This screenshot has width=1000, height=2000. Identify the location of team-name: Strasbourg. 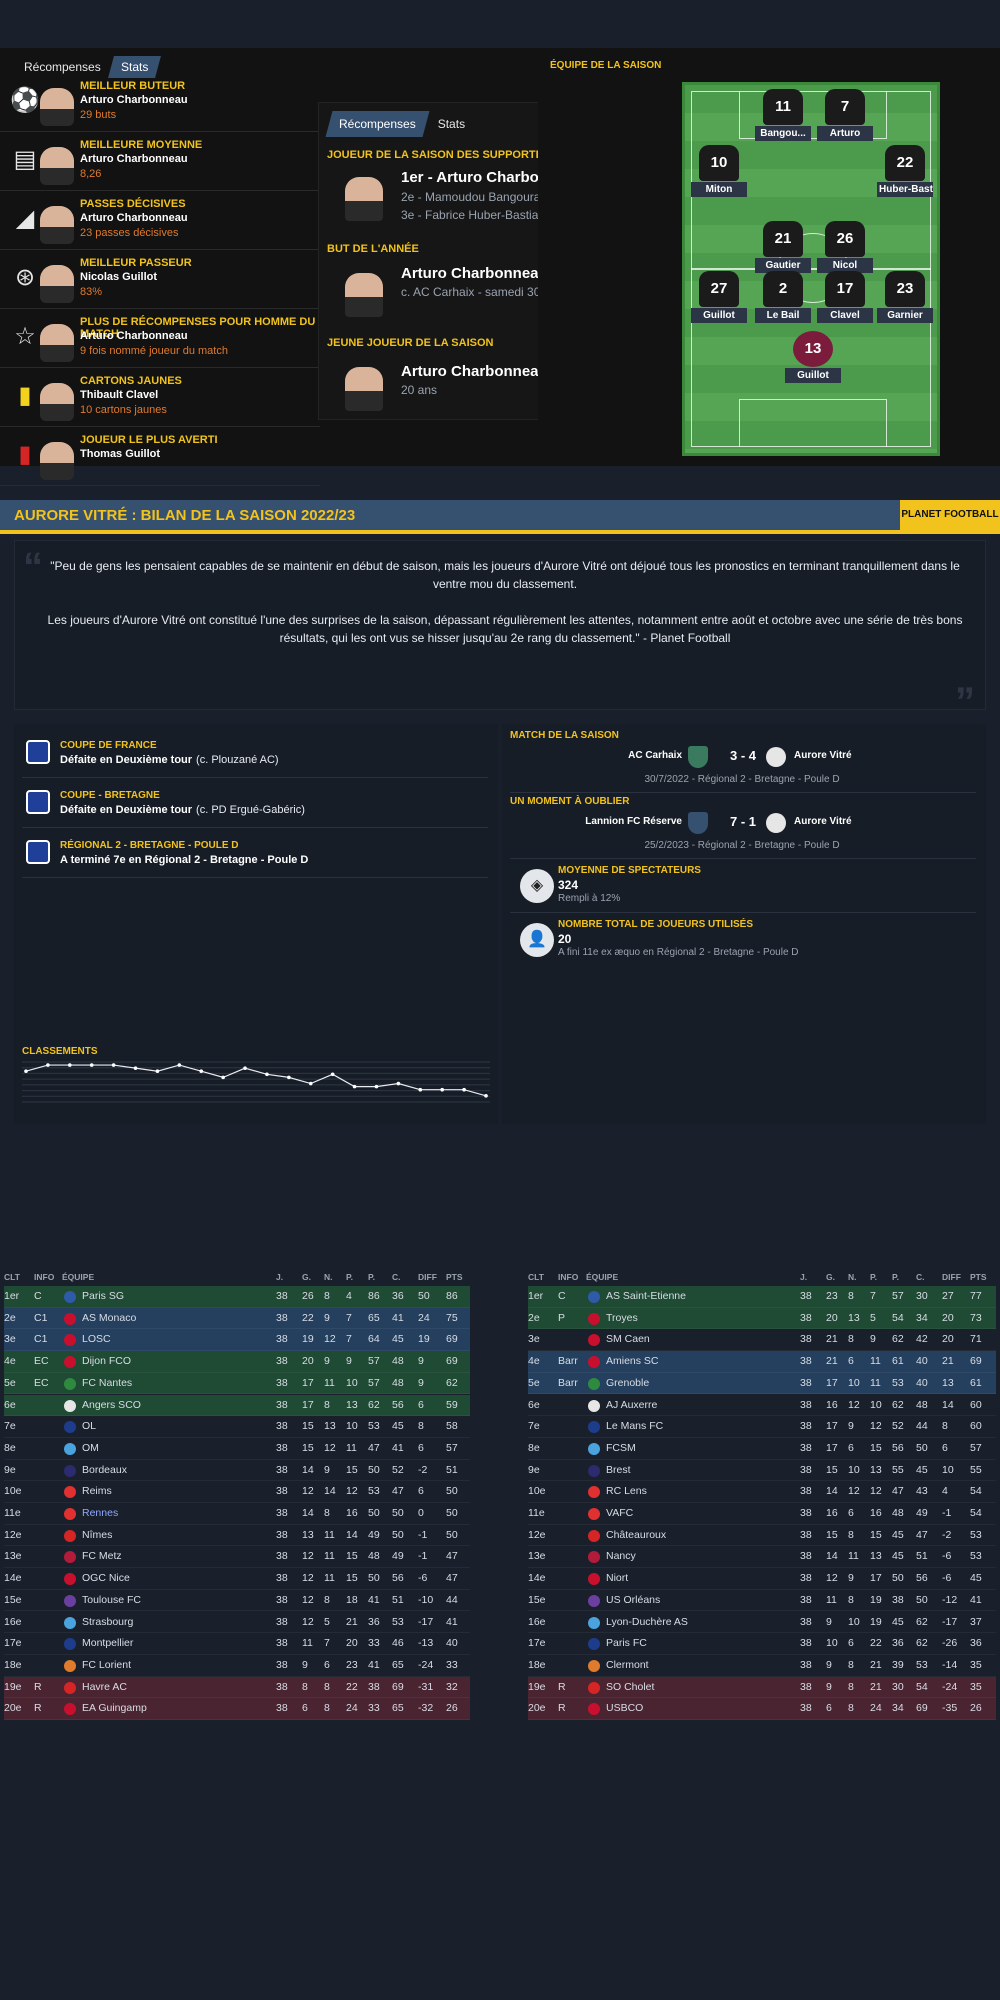
(107, 1623).